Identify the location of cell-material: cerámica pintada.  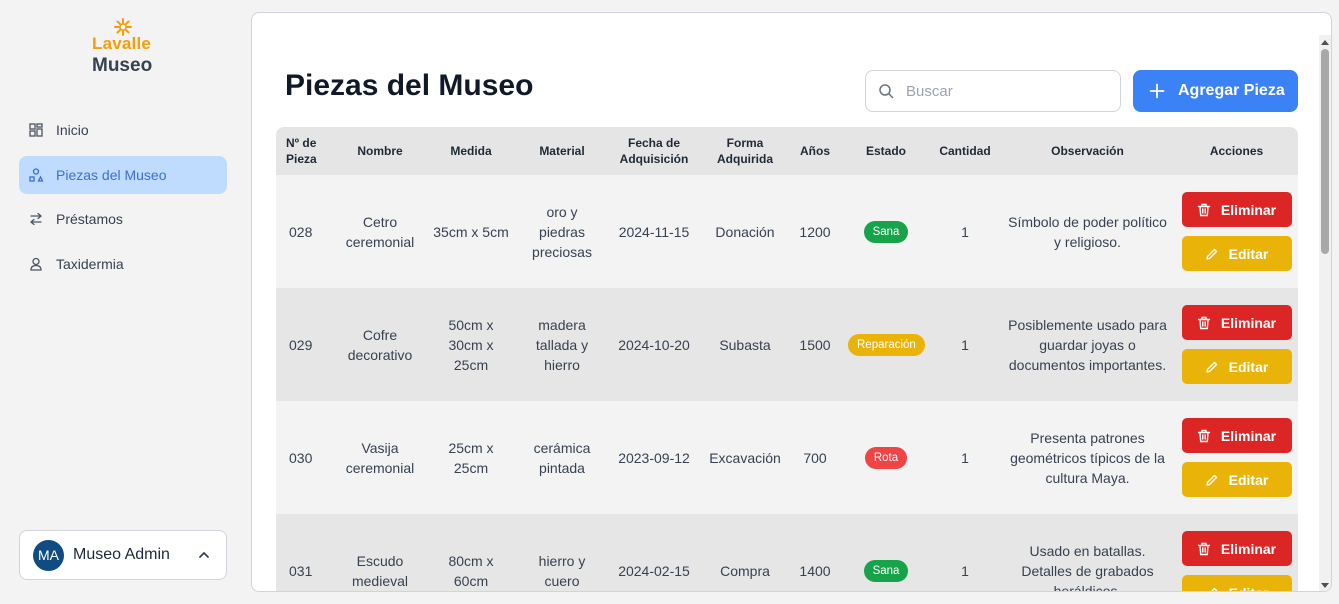
(562, 457).